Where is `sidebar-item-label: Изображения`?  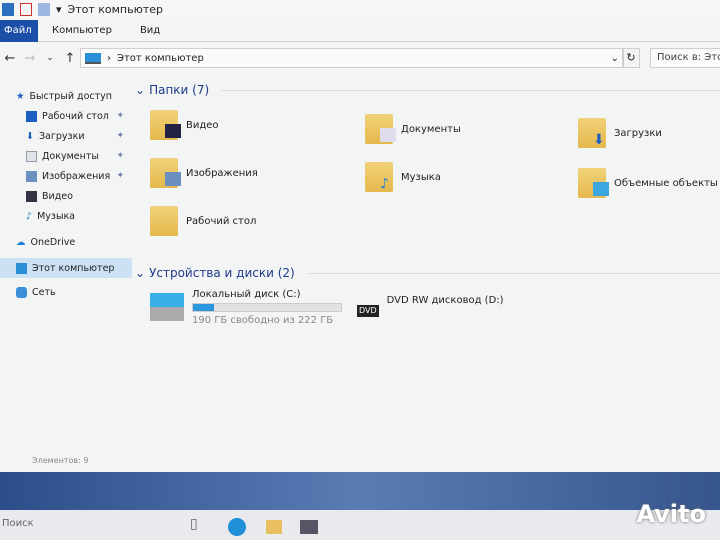 sidebar-item-label: Изображения is located at coordinates (76, 176).